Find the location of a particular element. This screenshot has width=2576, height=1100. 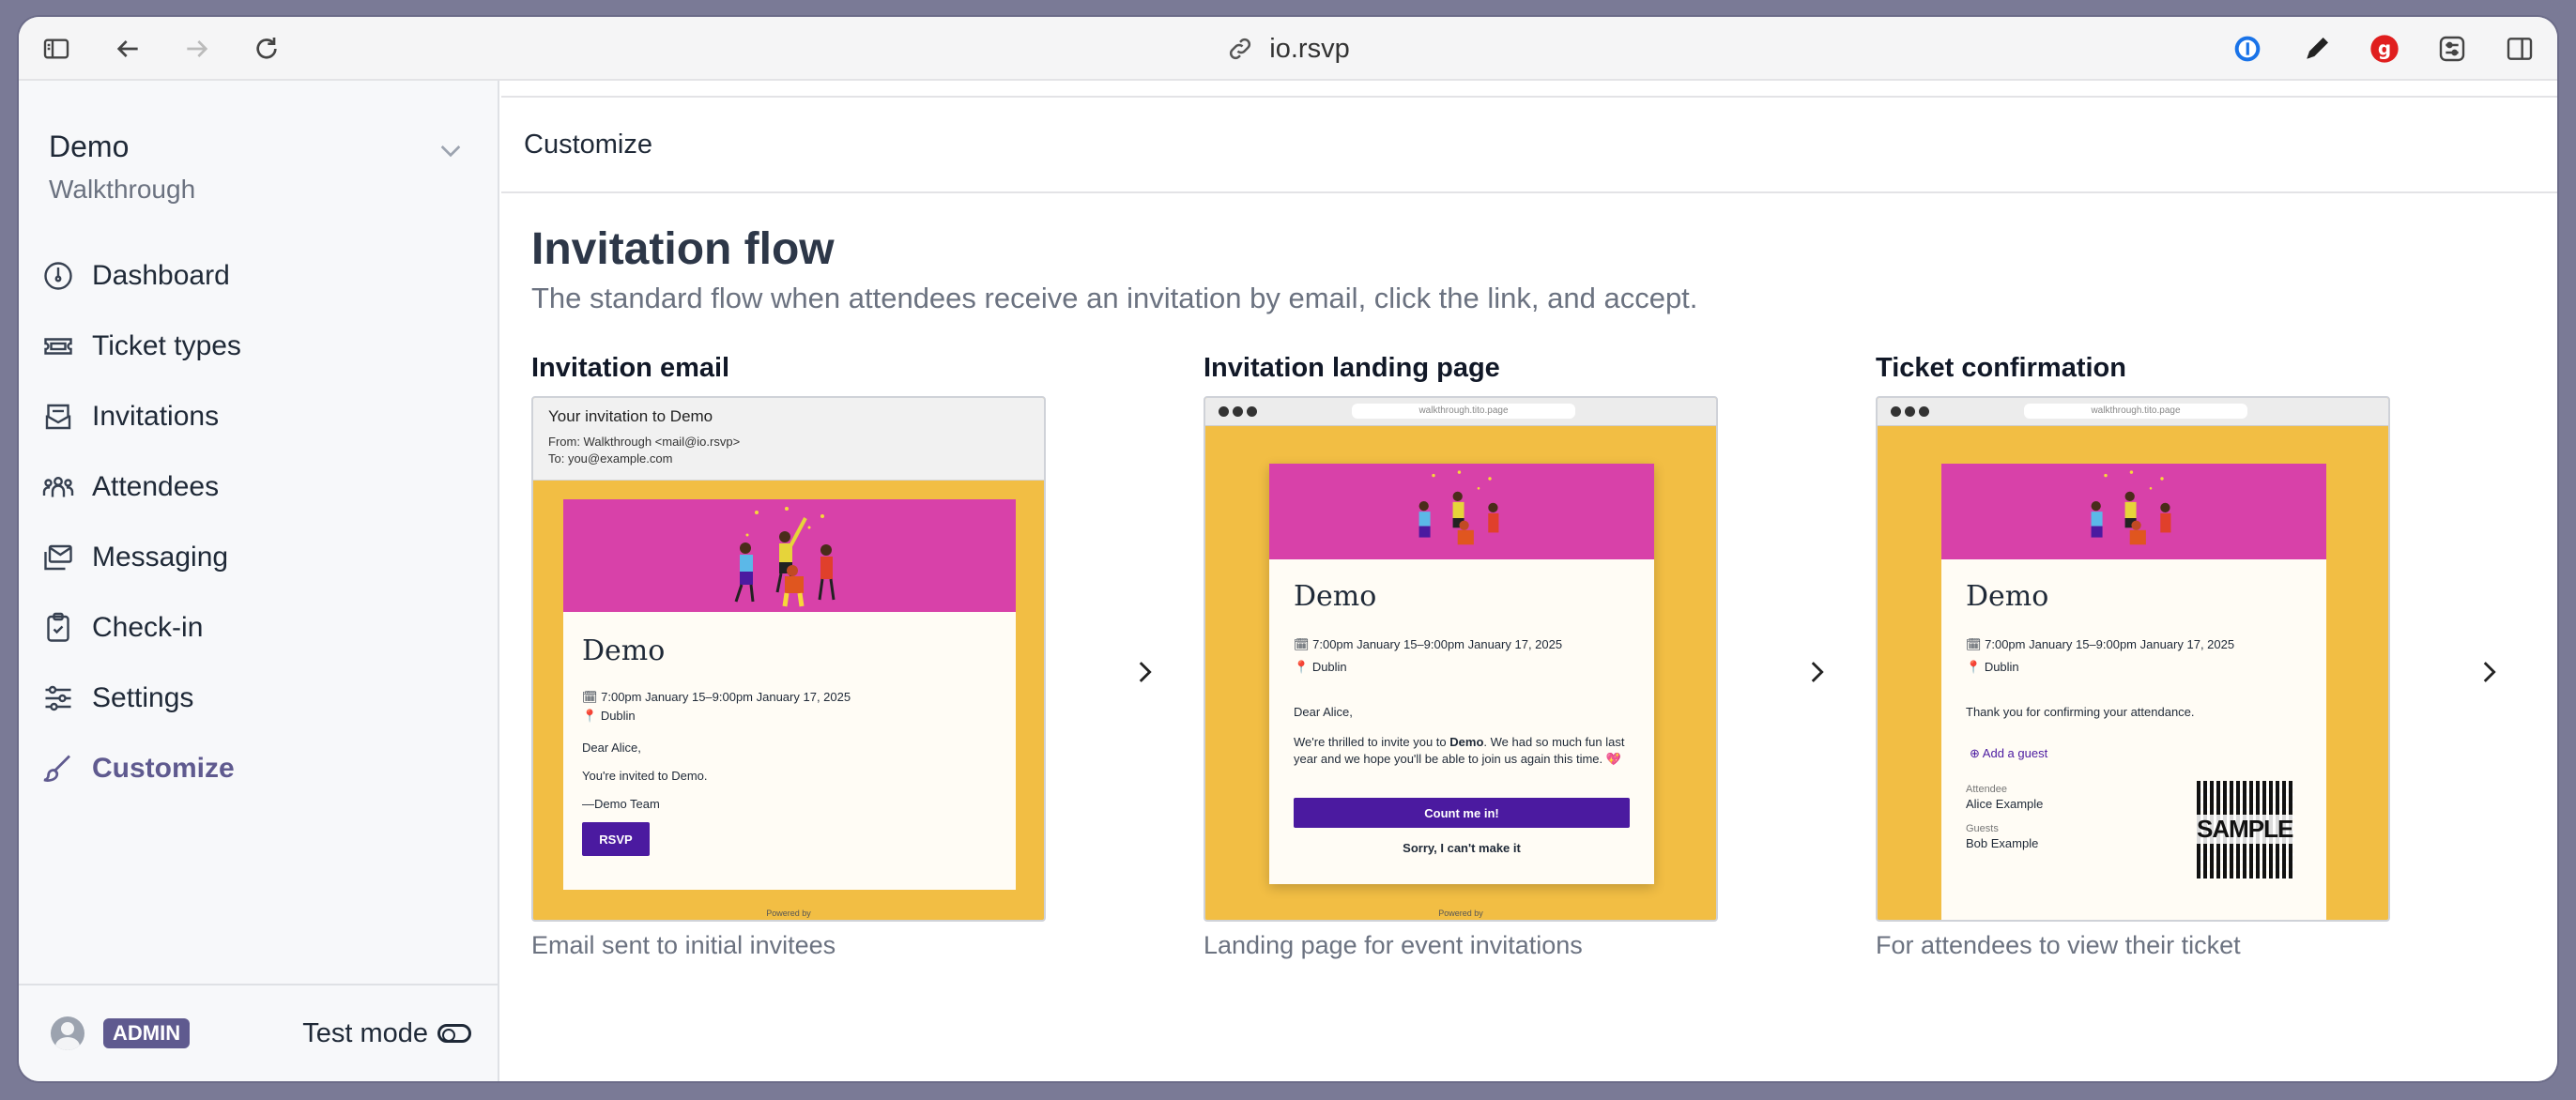

sidebar-toggle-icon is located at coordinates (56, 49).